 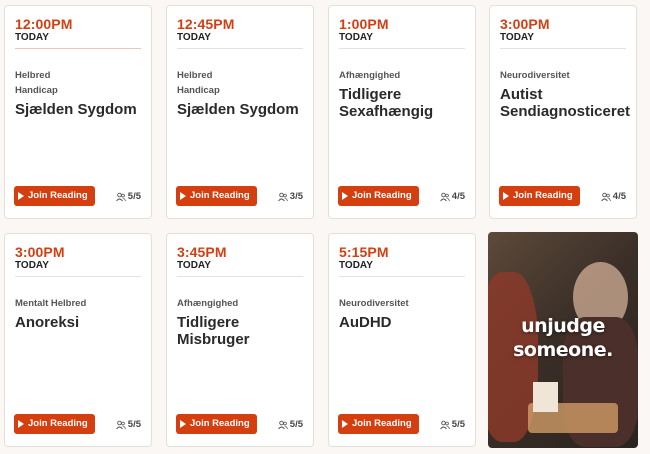 I want to click on card-body: Mentalt Helbred Anoreksi, so click(x=79, y=313).